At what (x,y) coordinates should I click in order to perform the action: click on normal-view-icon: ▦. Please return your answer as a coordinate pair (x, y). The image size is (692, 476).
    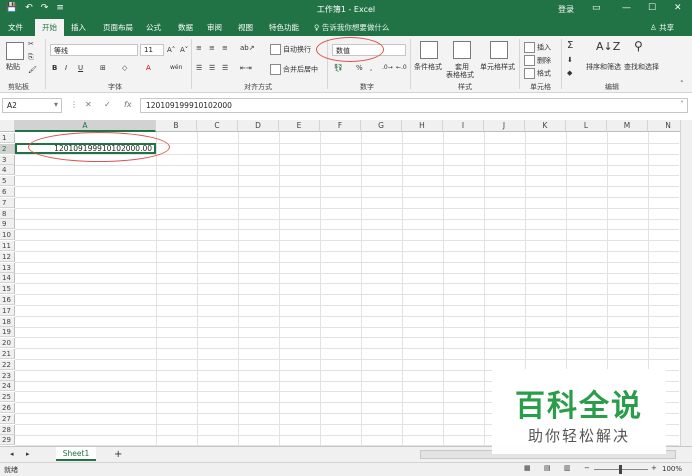
    Looking at the image, I should click on (527, 468).